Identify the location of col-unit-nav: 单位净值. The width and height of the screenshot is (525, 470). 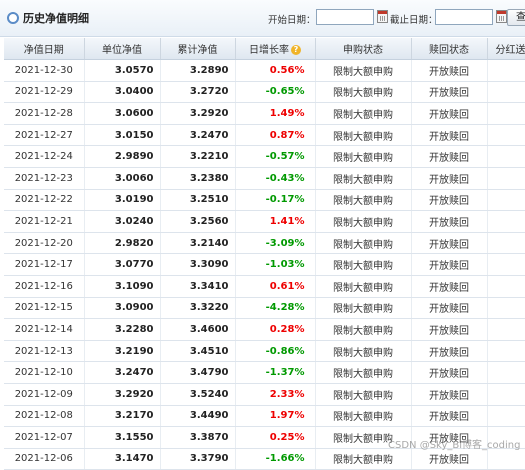
(122, 49).